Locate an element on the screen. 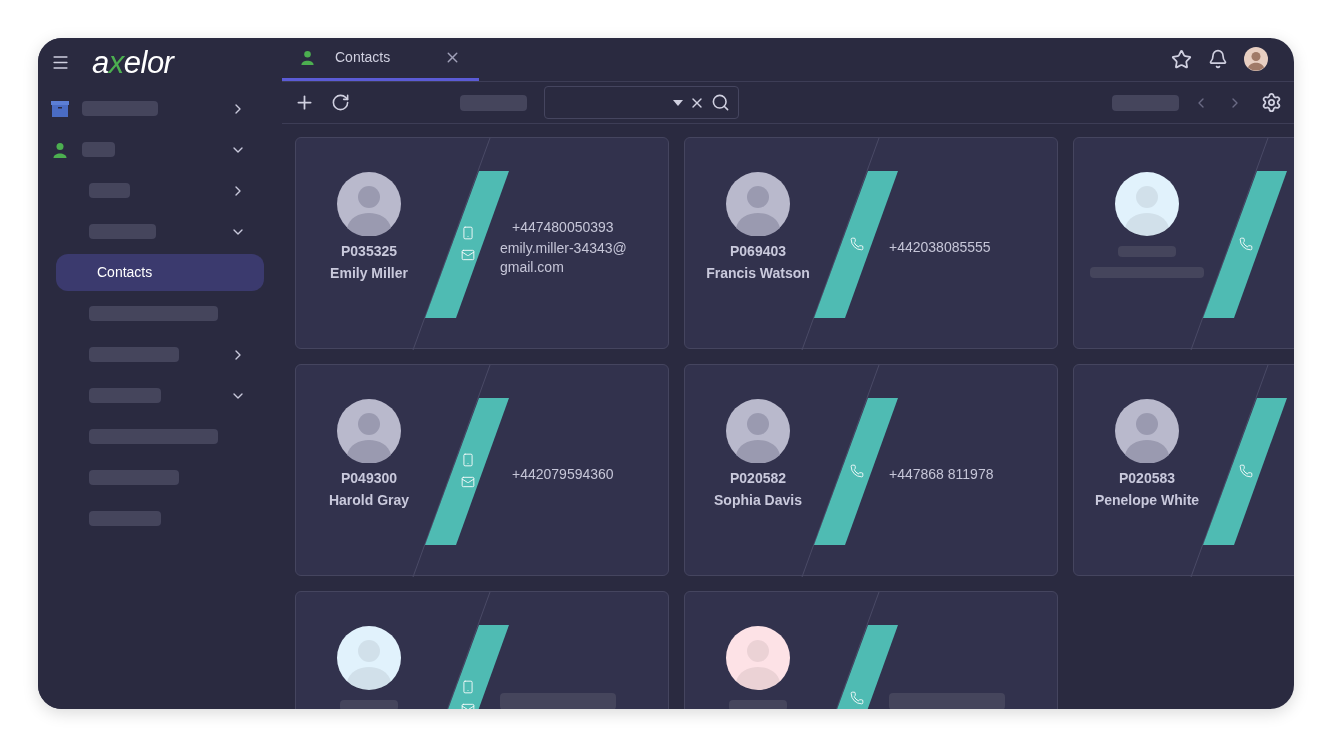  contact-name: Penelope White is located at coordinates (1147, 500).